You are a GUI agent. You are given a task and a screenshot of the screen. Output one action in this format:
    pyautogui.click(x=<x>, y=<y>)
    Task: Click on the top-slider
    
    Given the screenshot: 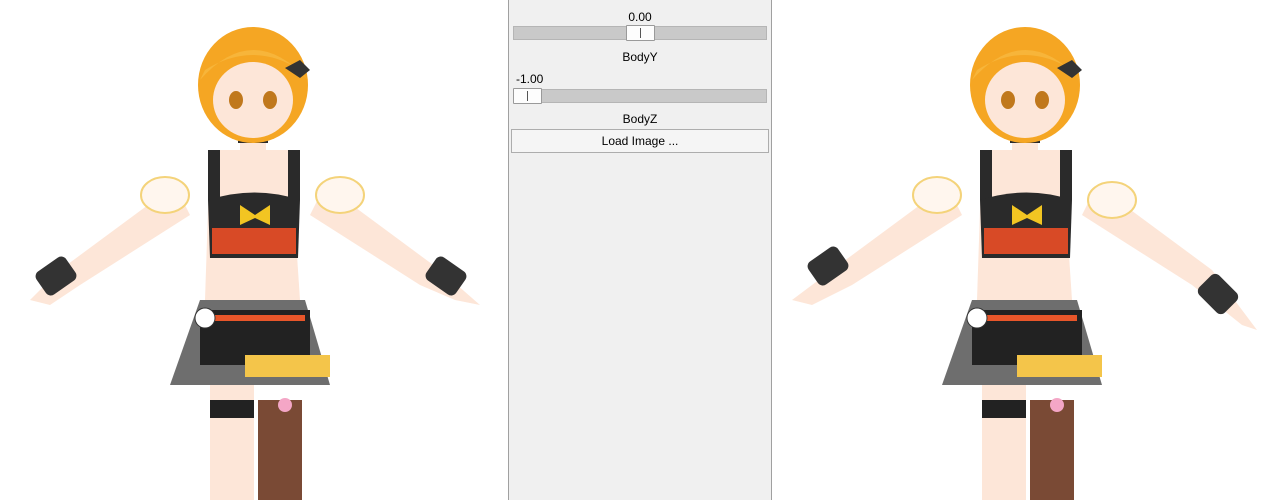 What is the action you would take?
    pyautogui.click(x=640, y=33)
    